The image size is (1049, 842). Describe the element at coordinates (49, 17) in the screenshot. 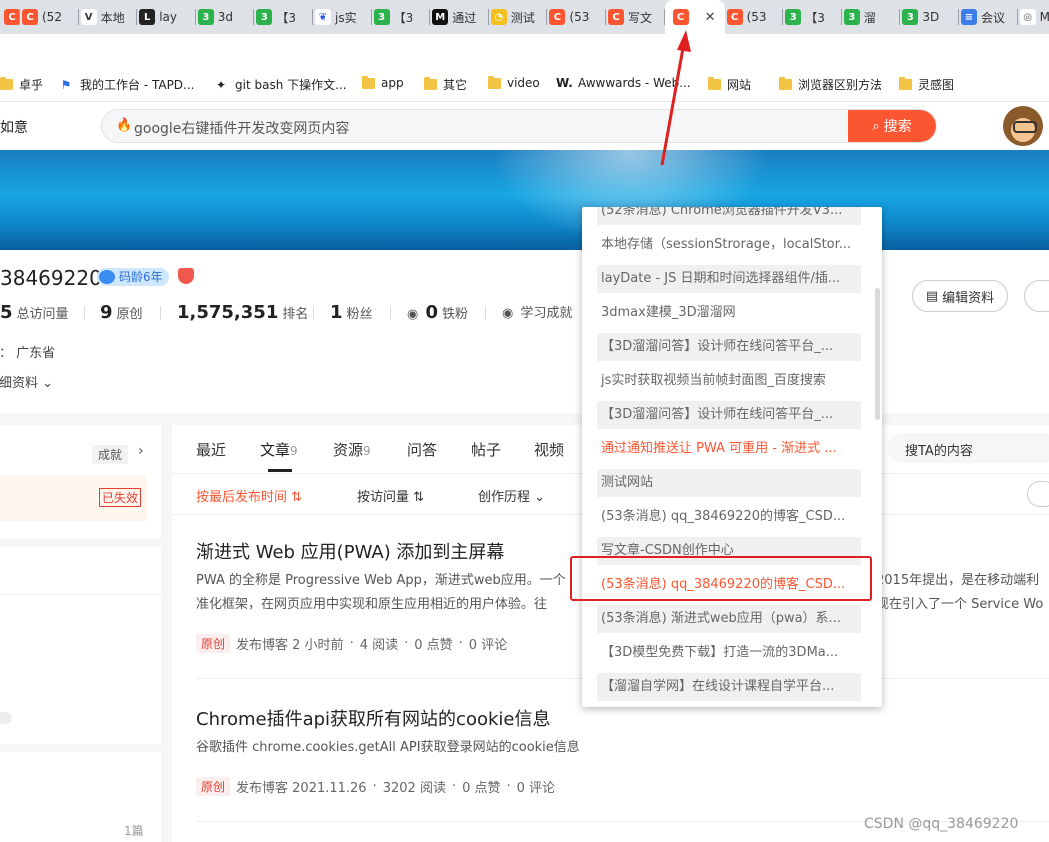

I see `browser-tab: C (52` at that location.